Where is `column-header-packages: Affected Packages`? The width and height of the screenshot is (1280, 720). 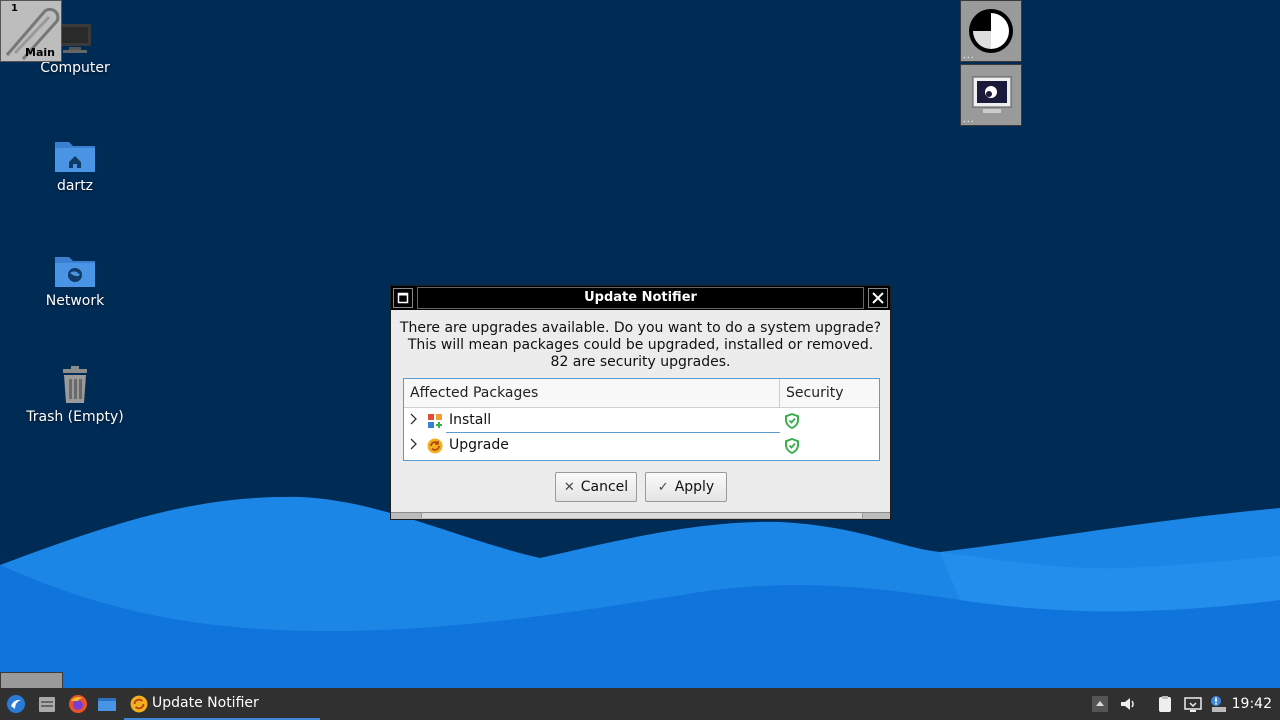
column-header-packages: Affected Packages is located at coordinates (474, 393).